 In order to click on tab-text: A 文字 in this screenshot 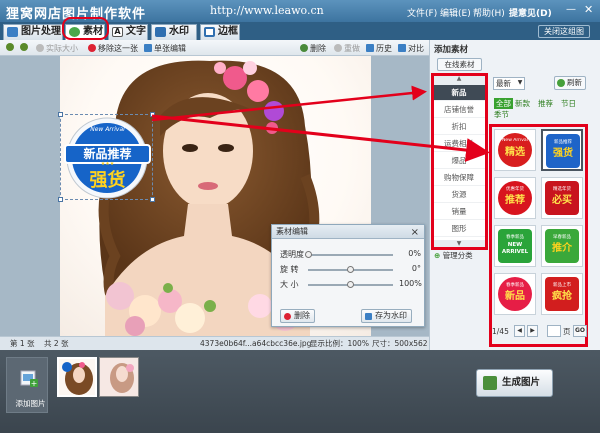, I will do `click(128, 32)`.